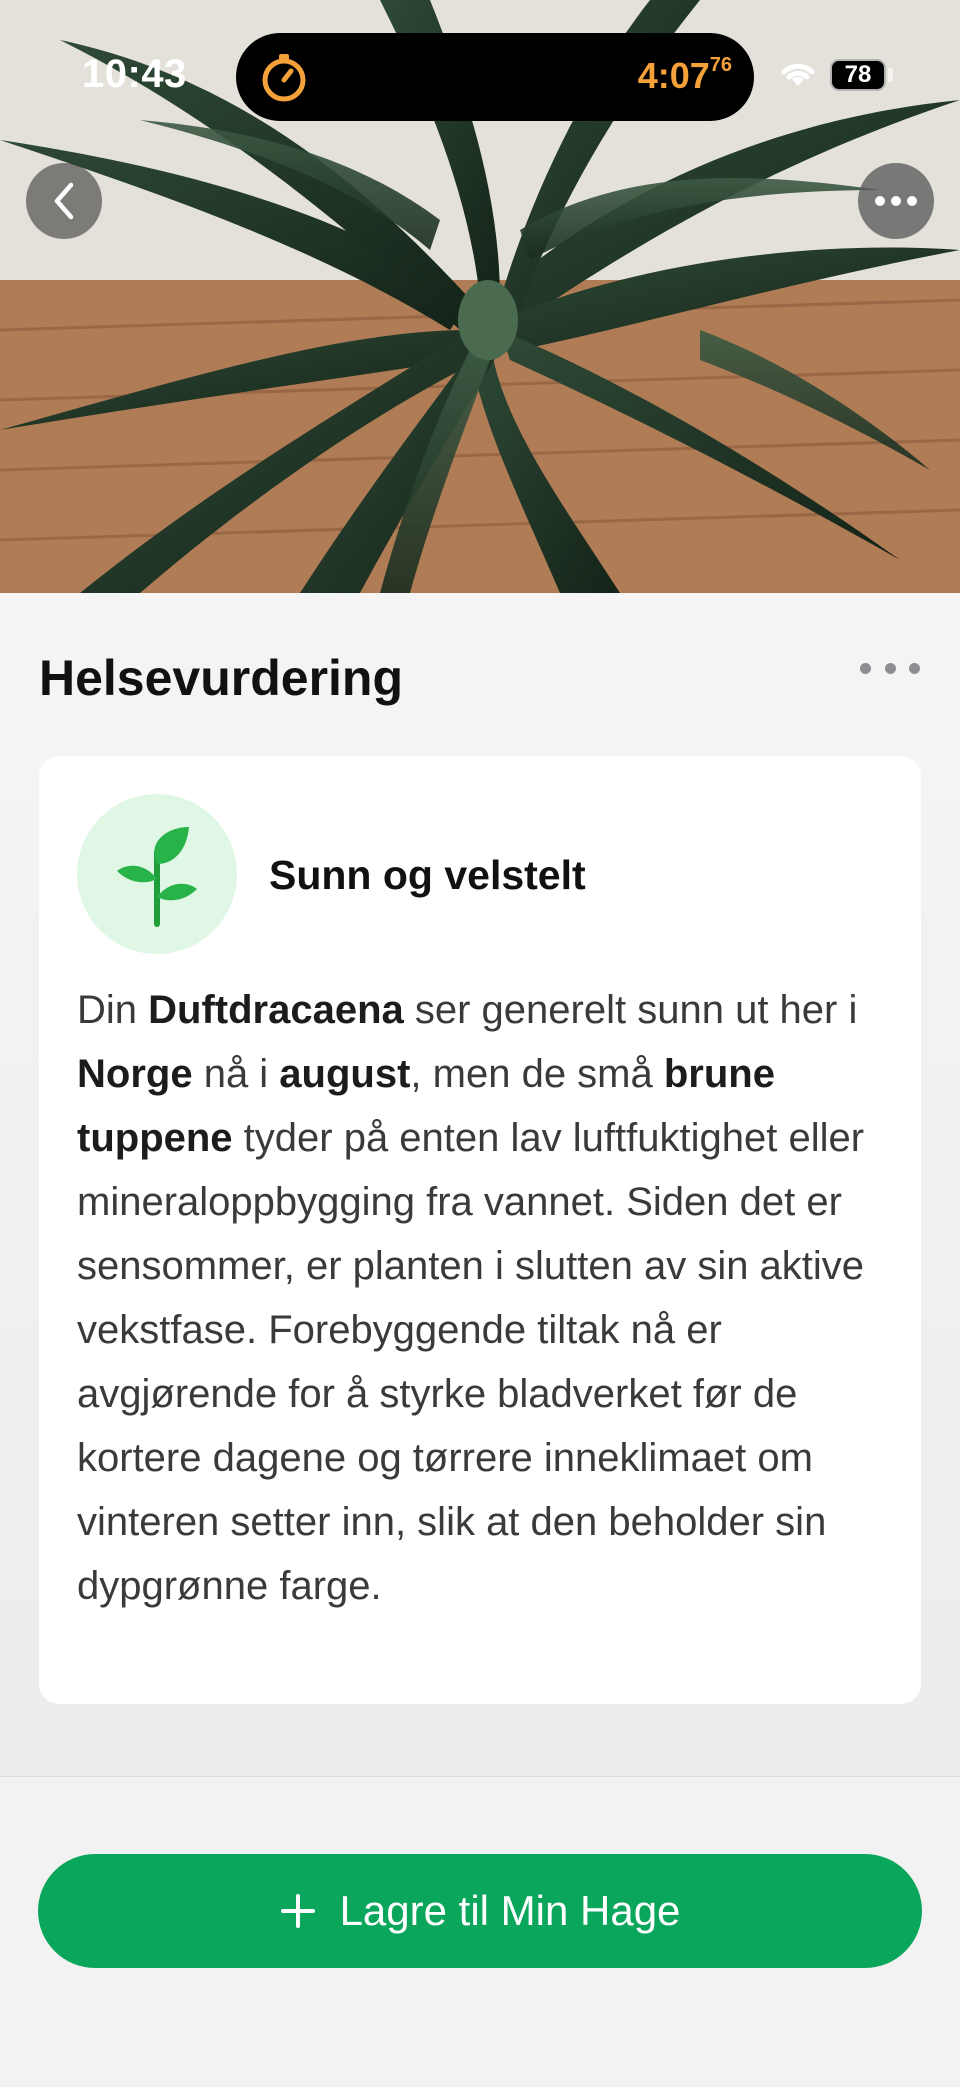 Image resolution: width=960 pixels, height=2087 pixels. Describe the element at coordinates (798, 74) in the screenshot. I see `wifi-icon` at that location.